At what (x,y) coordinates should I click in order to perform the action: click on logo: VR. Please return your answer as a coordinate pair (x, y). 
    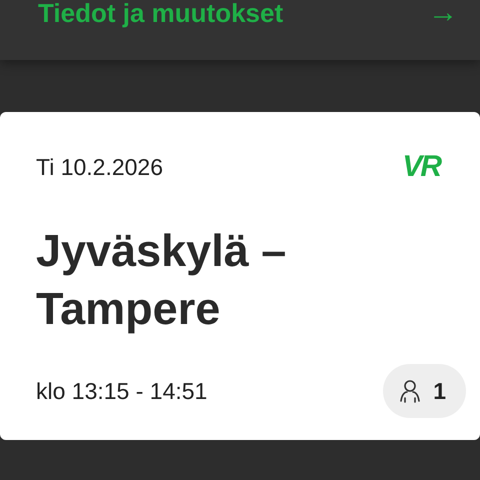
    Looking at the image, I should click on (421, 167).